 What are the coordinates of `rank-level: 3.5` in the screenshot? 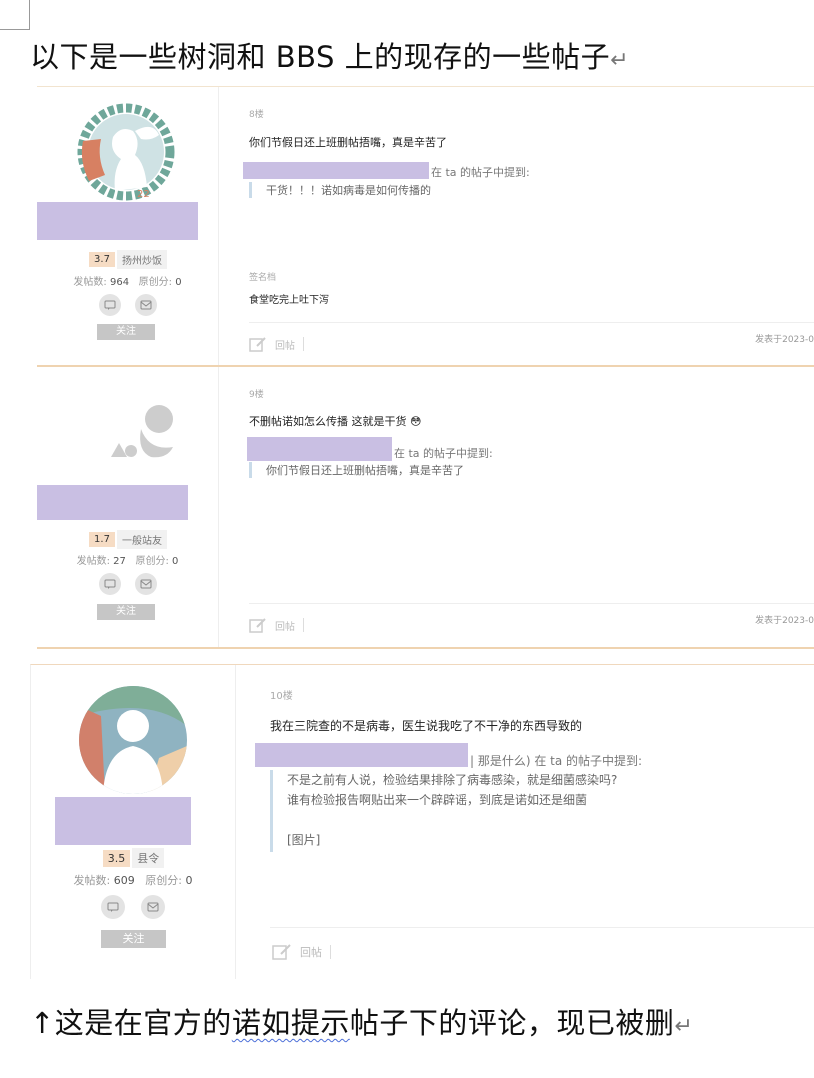 It's located at (116, 858).